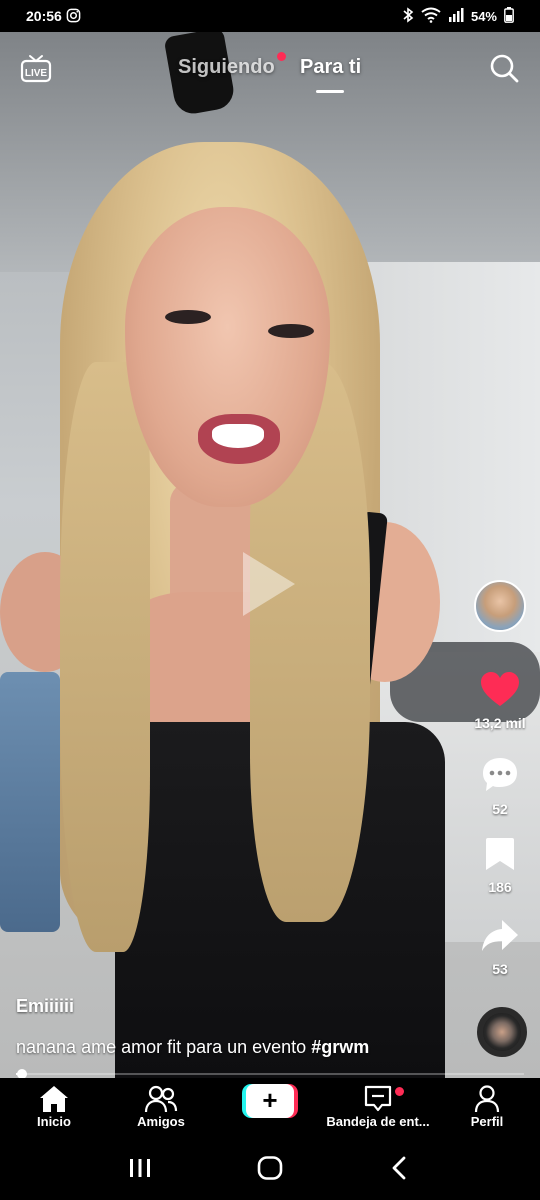  I want to click on nav-profile: Perfil, so click(487, 1106).